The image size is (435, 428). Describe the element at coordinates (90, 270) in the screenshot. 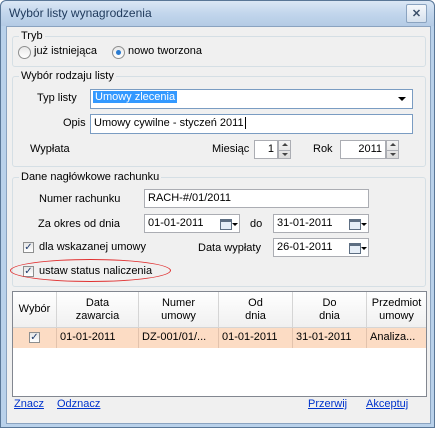

I see `highlight-ellipse` at that location.